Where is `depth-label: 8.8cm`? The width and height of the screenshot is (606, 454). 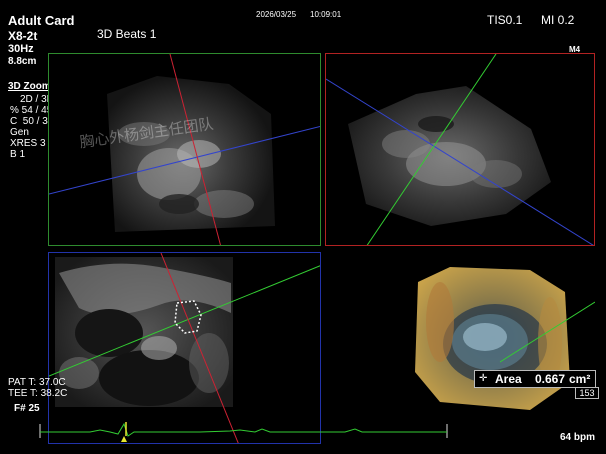 depth-label: 8.8cm is located at coordinates (22, 61).